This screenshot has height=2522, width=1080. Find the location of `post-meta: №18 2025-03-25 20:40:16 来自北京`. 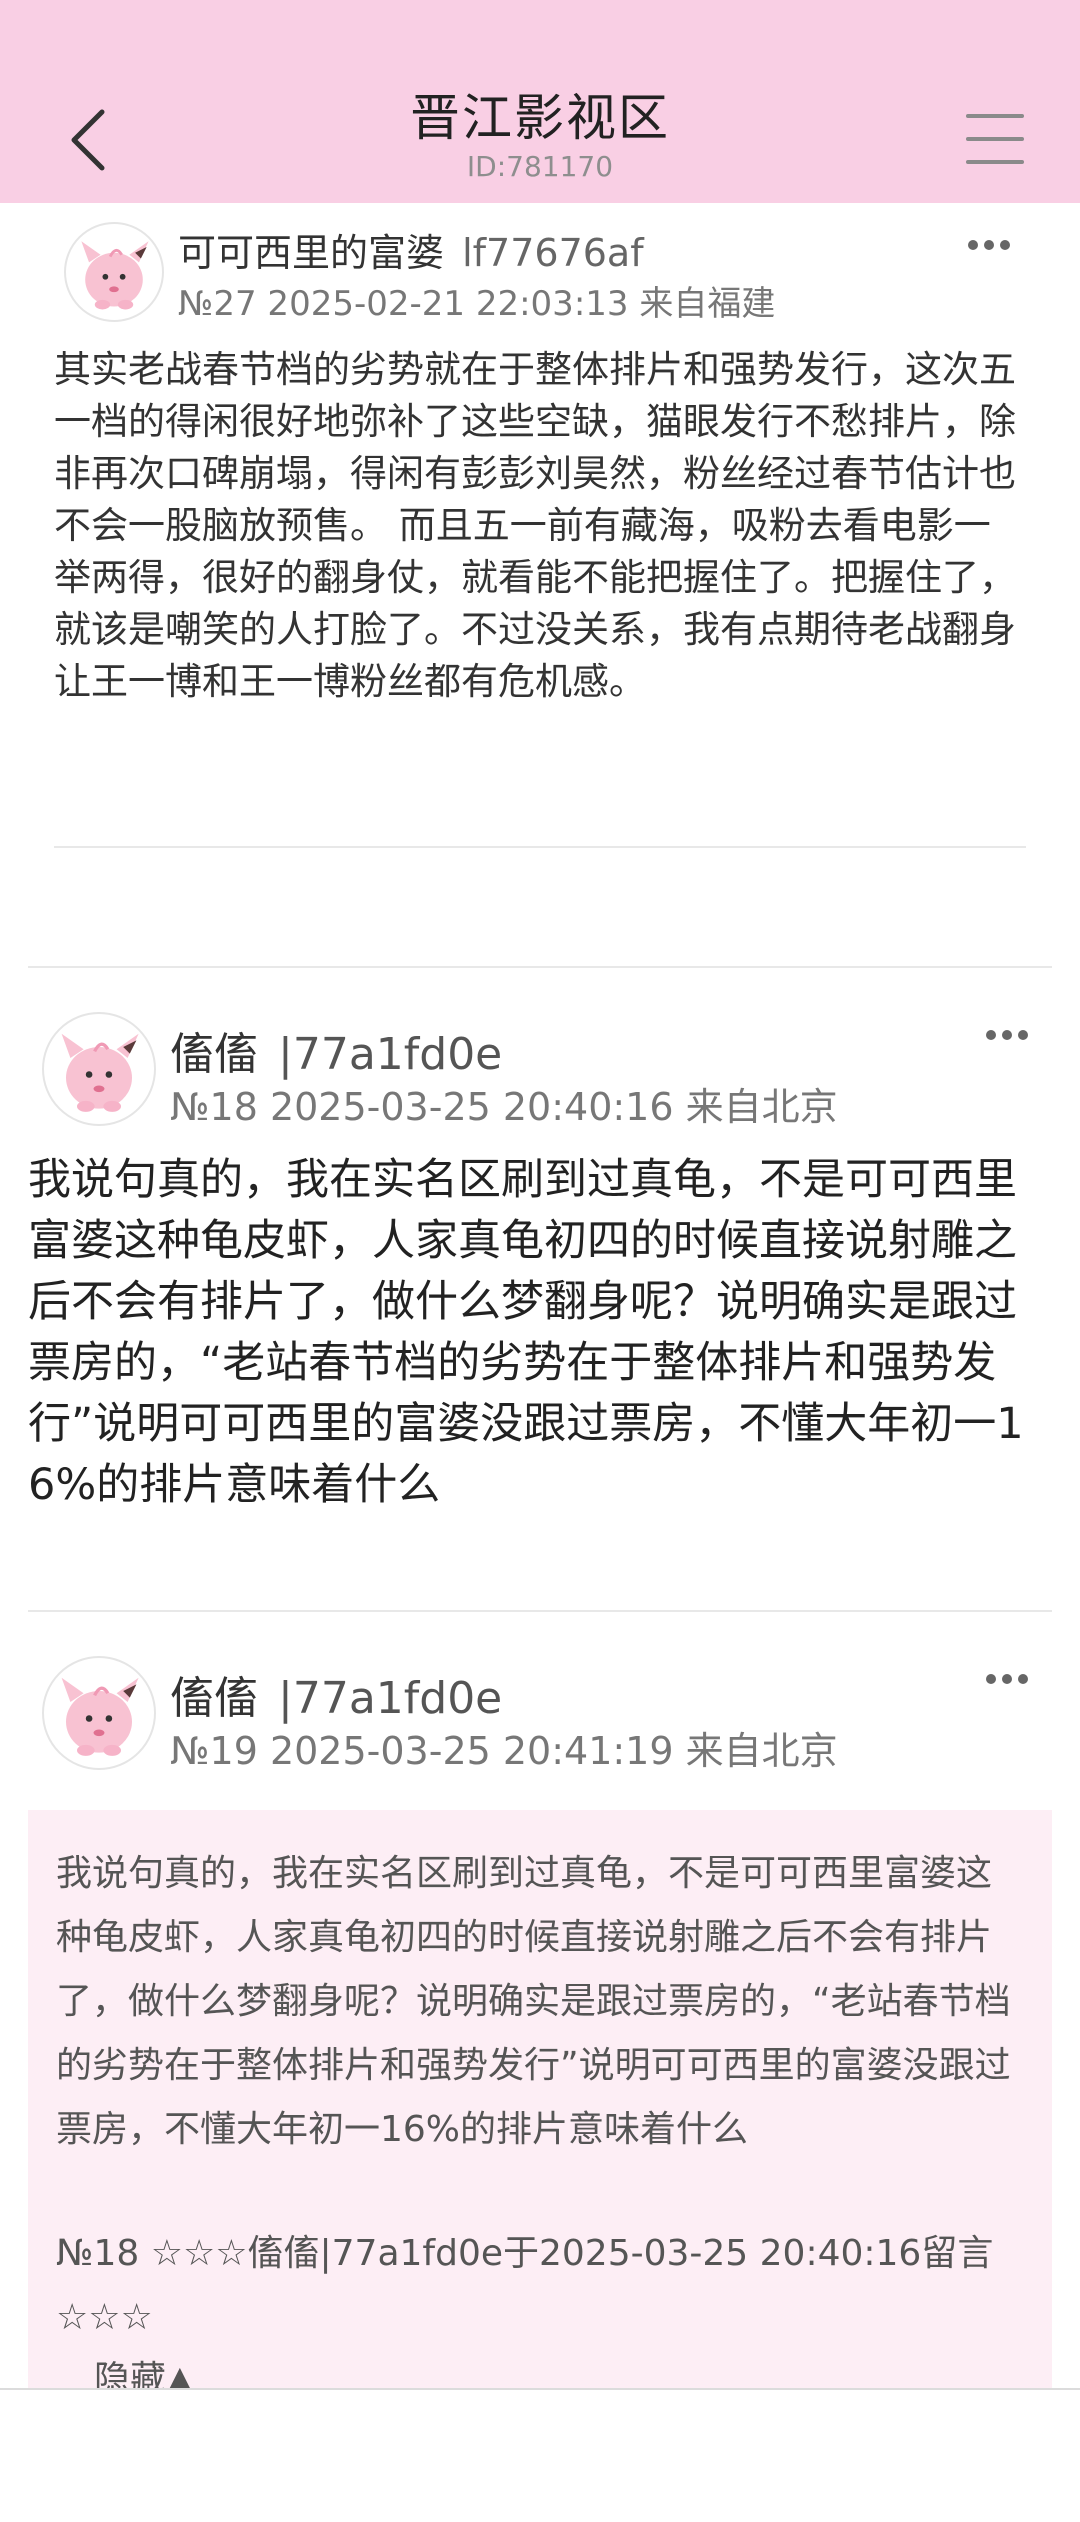

post-meta: №18 2025-03-25 20:40:16 来自北京 is located at coordinates (504, 1107).